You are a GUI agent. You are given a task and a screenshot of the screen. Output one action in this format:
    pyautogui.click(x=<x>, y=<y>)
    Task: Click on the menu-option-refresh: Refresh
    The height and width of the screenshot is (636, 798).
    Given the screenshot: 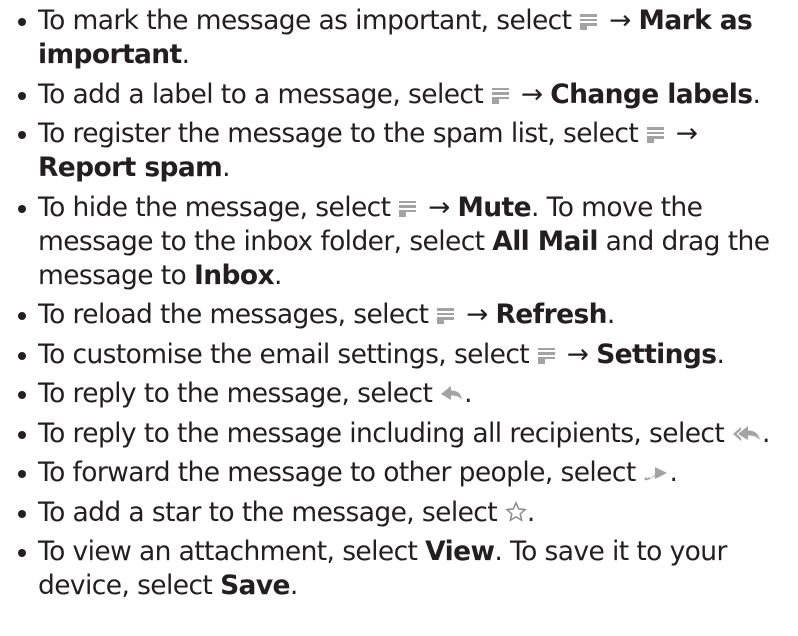 What is the action you would take?
    pyautogui.click(x=551, y=314)
    